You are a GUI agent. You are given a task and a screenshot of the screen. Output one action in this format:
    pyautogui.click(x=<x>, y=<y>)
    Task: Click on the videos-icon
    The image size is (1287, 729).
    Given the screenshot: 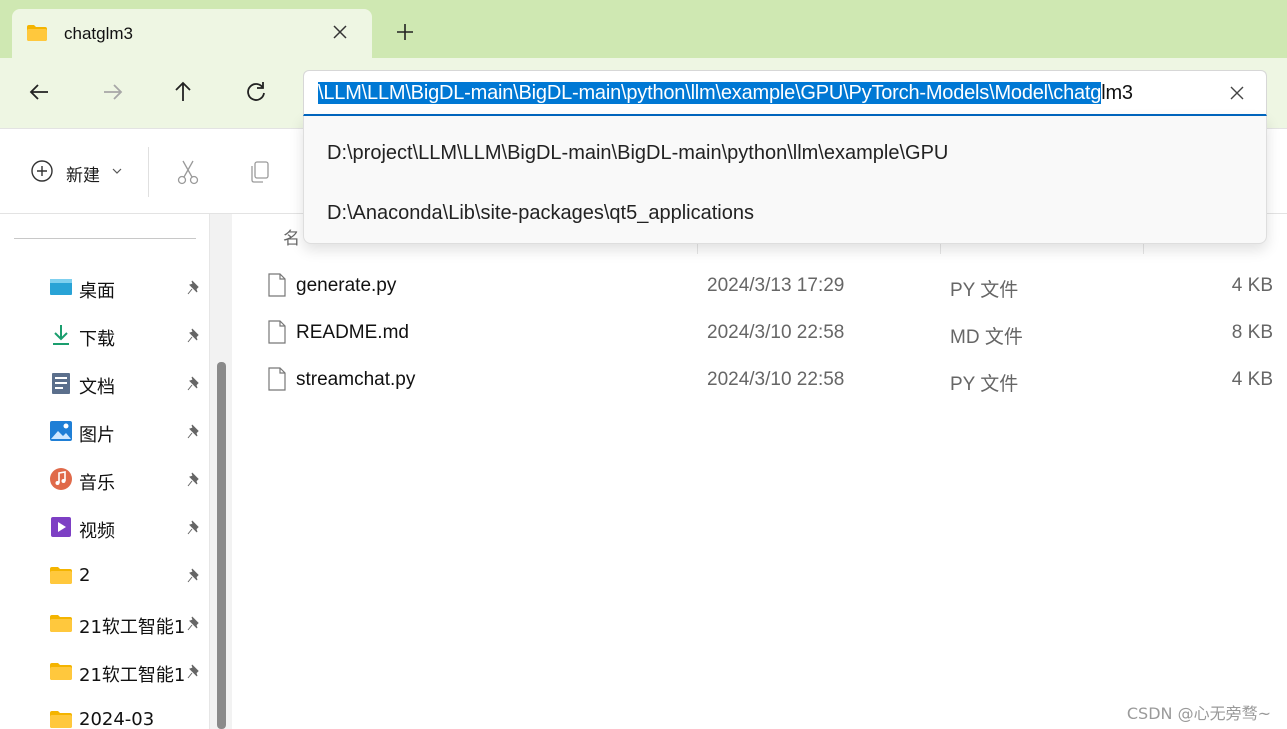 What is the action you would take?
    pyautogui.click(x=61, y=527)
    